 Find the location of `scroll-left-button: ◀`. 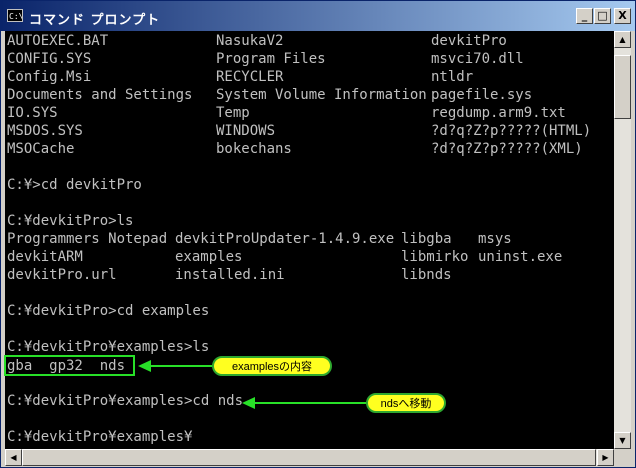

scroll-left-button: ◀ is located at coordinates (13, 457).